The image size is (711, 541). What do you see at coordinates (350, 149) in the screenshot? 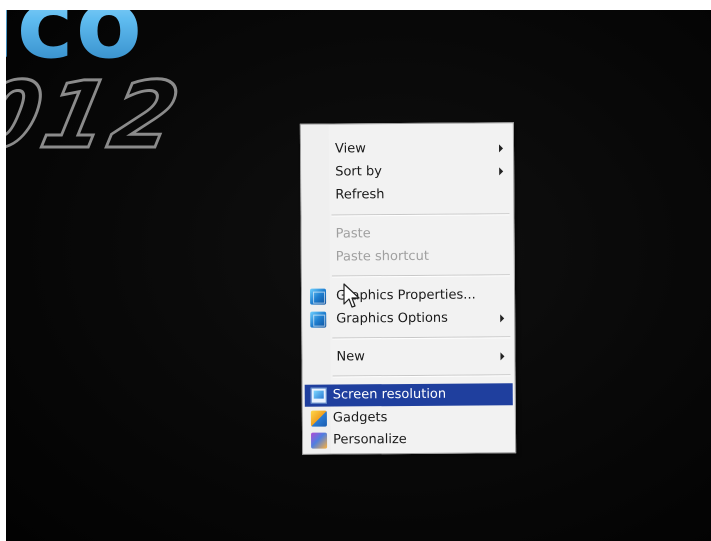
I see `menu-item-label: View` at bounding box center [350, 149].